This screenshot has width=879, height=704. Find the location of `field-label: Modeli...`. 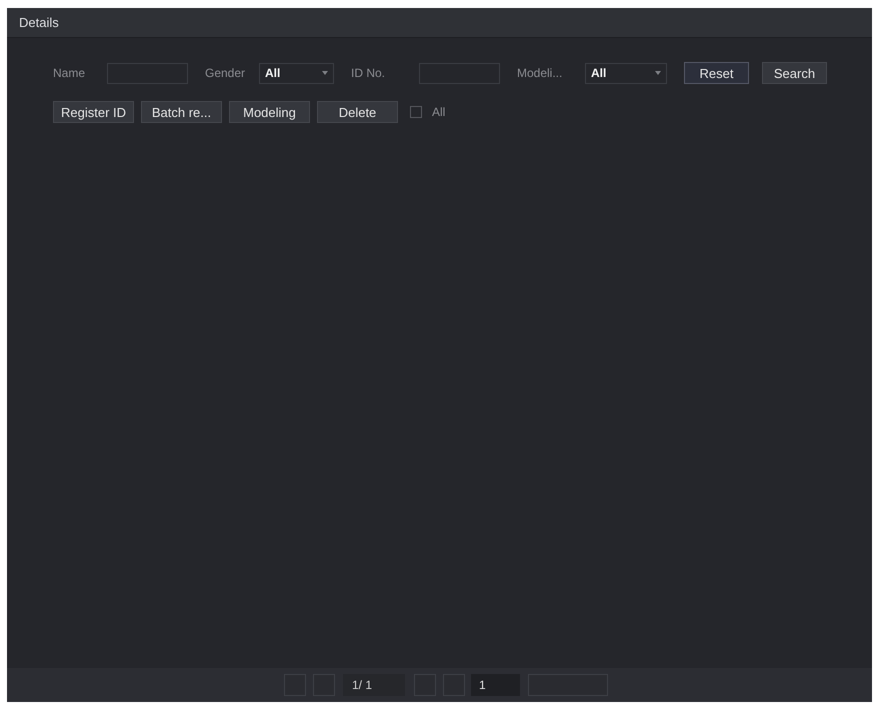

field-label: Modeli... is located at coordinates (540, 73).